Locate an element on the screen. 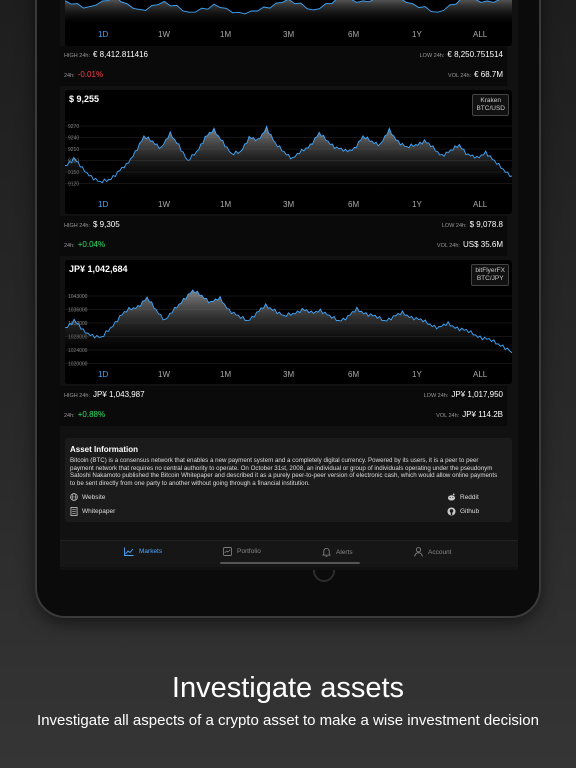 The width and height of the screenshot is (576, 768). bell-icon is located at coordinates (326, 552).